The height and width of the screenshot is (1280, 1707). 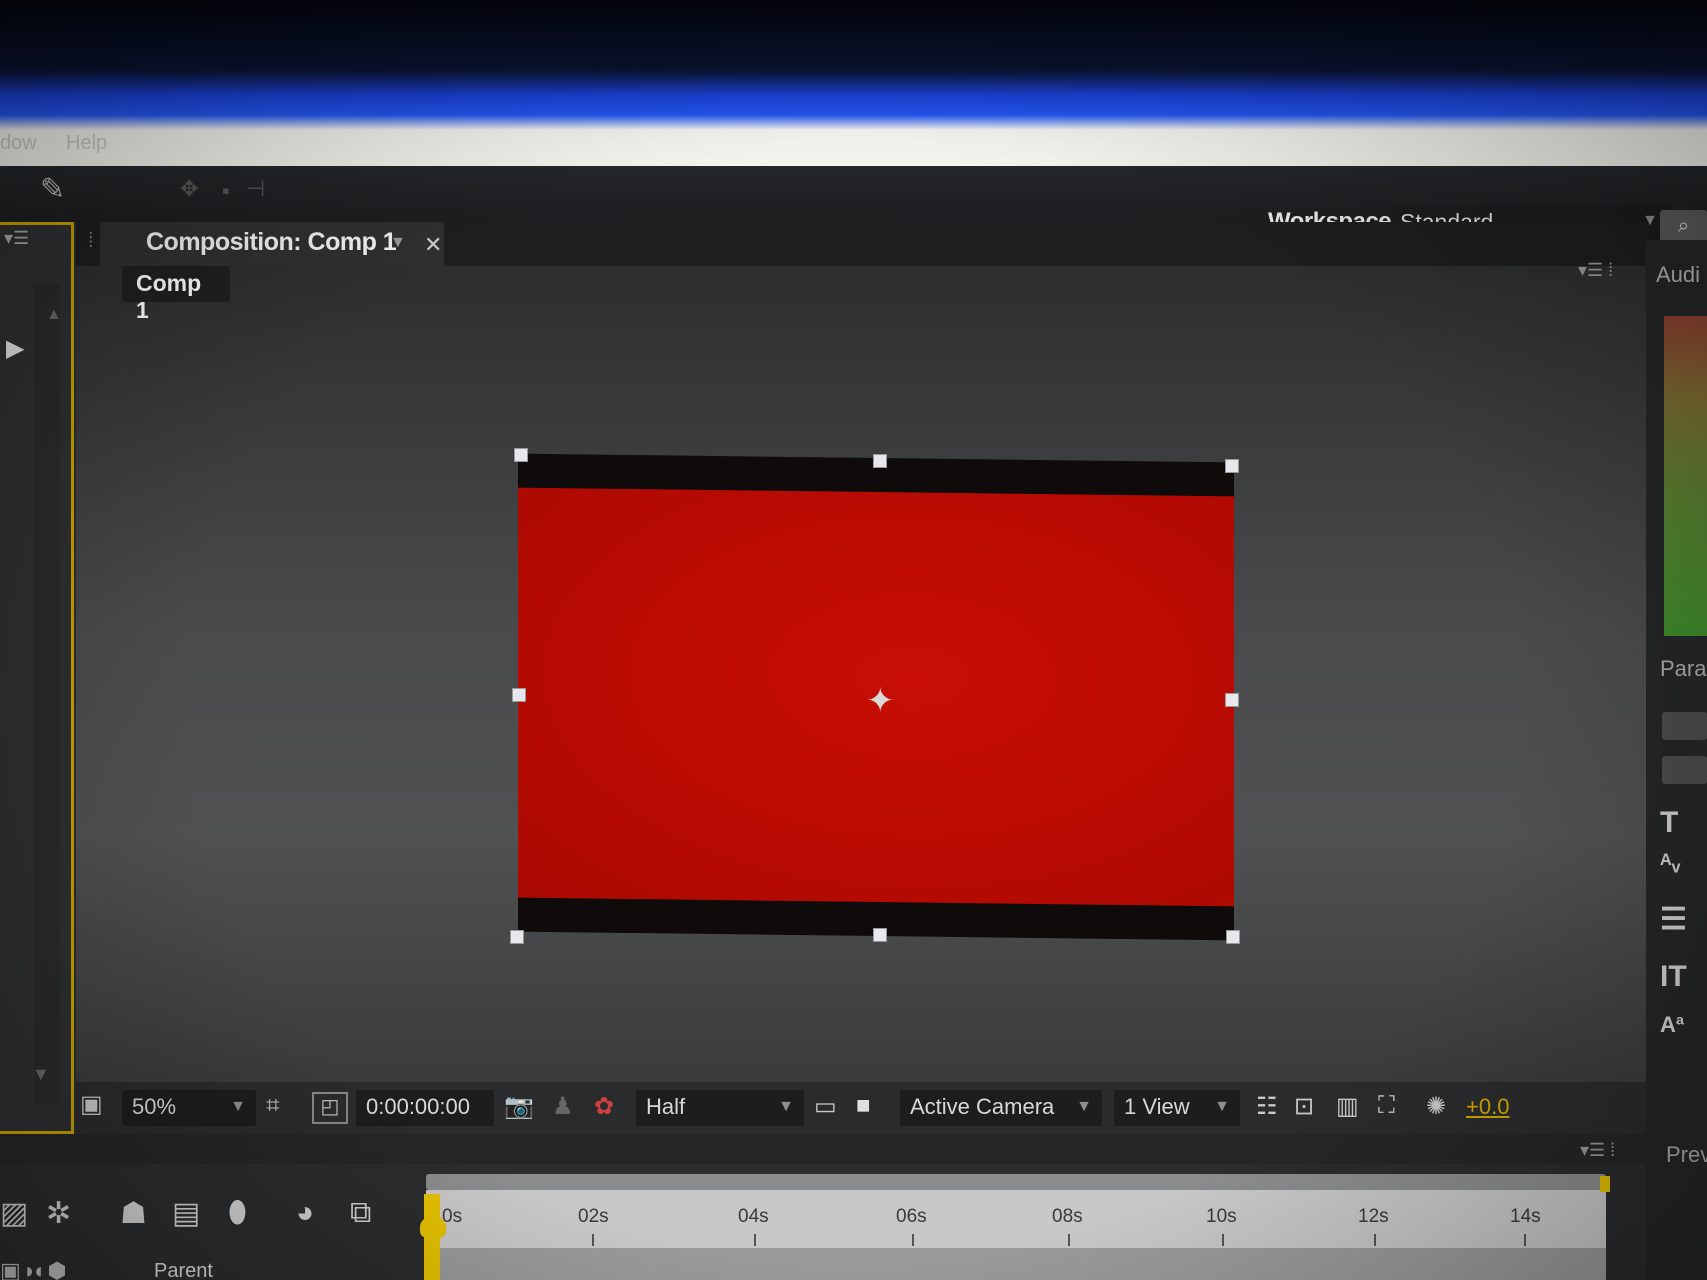 What do you see at coordinates (398, 243) in the screenshot?
I see `tab-menu-icon: ▼` at bounding box center [398, 243].